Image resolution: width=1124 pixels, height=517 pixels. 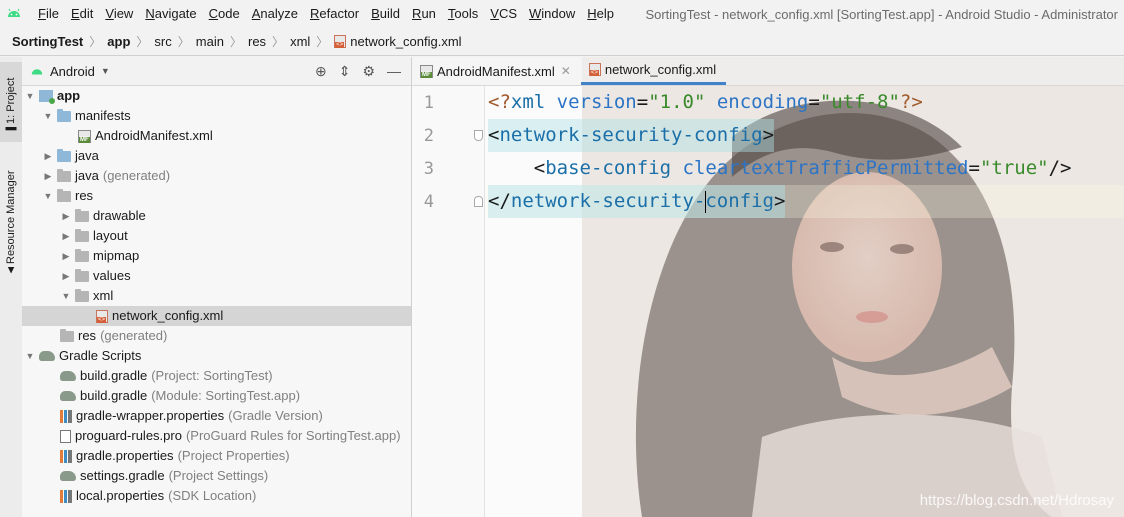 What do you see at coordinates (162, 41) in the screenshot?
I see `breadcrumb-src: src` at bounding box center [162, 41].